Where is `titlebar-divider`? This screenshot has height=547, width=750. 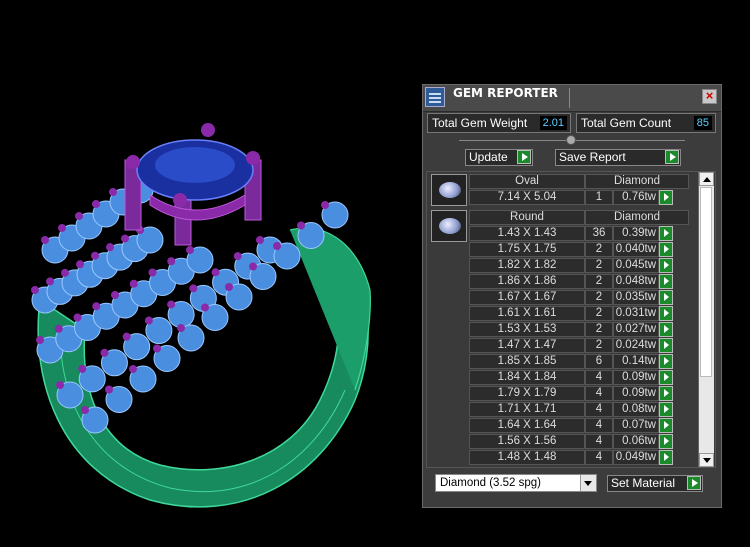 titlebar-divider is located at coordinates (569, 98).